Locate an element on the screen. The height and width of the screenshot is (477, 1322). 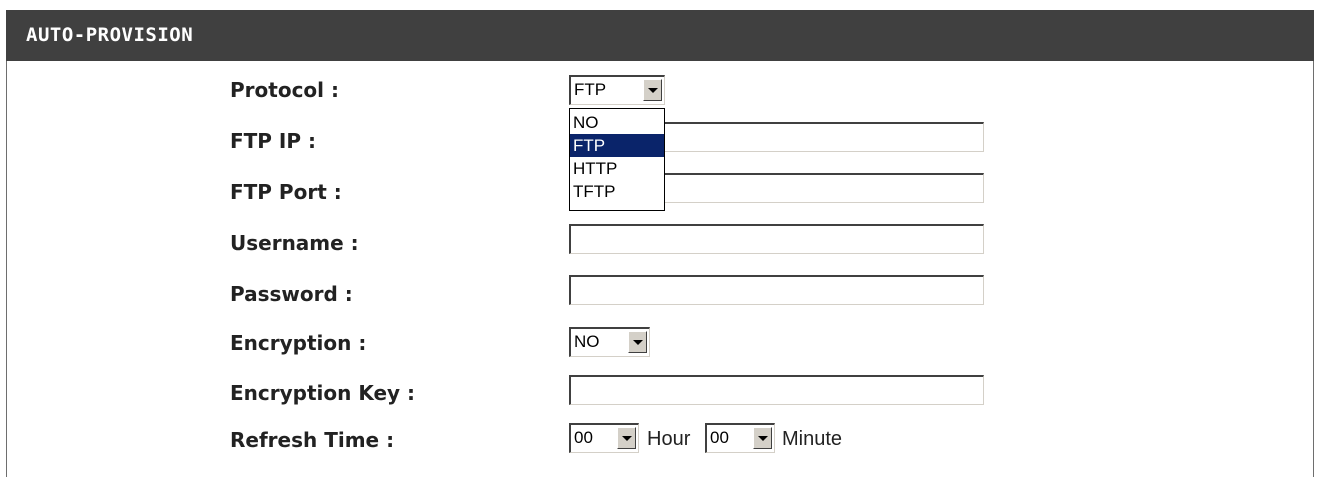
protocol-option-http: HTTP is located at coordinates (617, 168).